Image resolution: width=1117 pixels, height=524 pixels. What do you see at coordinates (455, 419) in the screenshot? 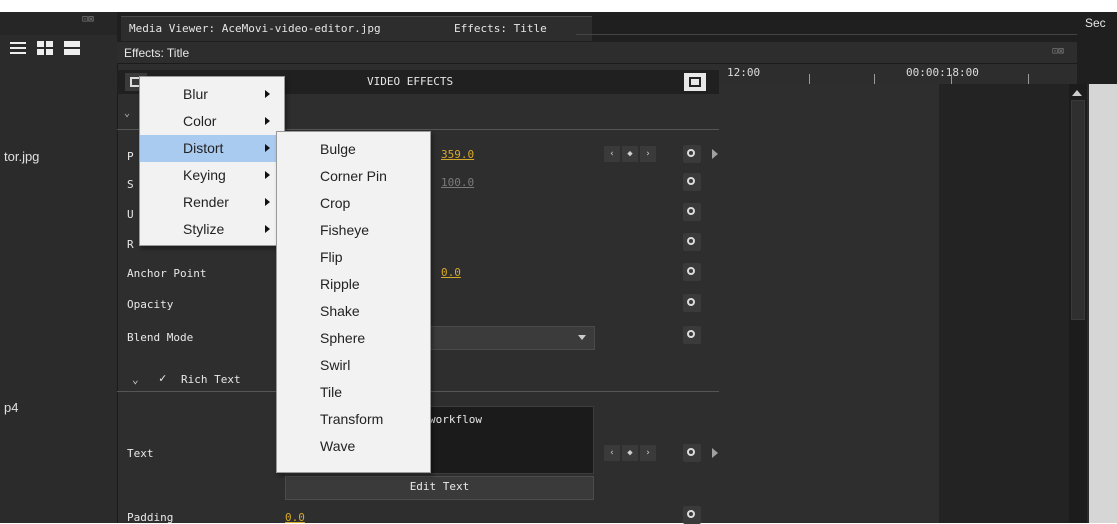
I see `text-content: workflow` at bounding box center [455, 419].